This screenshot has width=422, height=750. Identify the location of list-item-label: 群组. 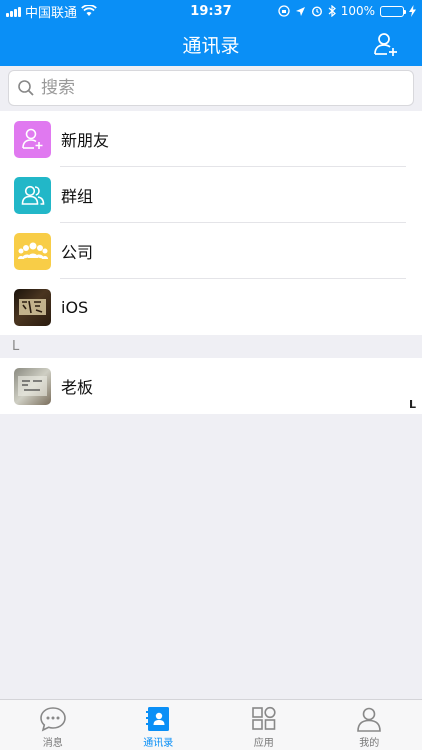
(77, 196).